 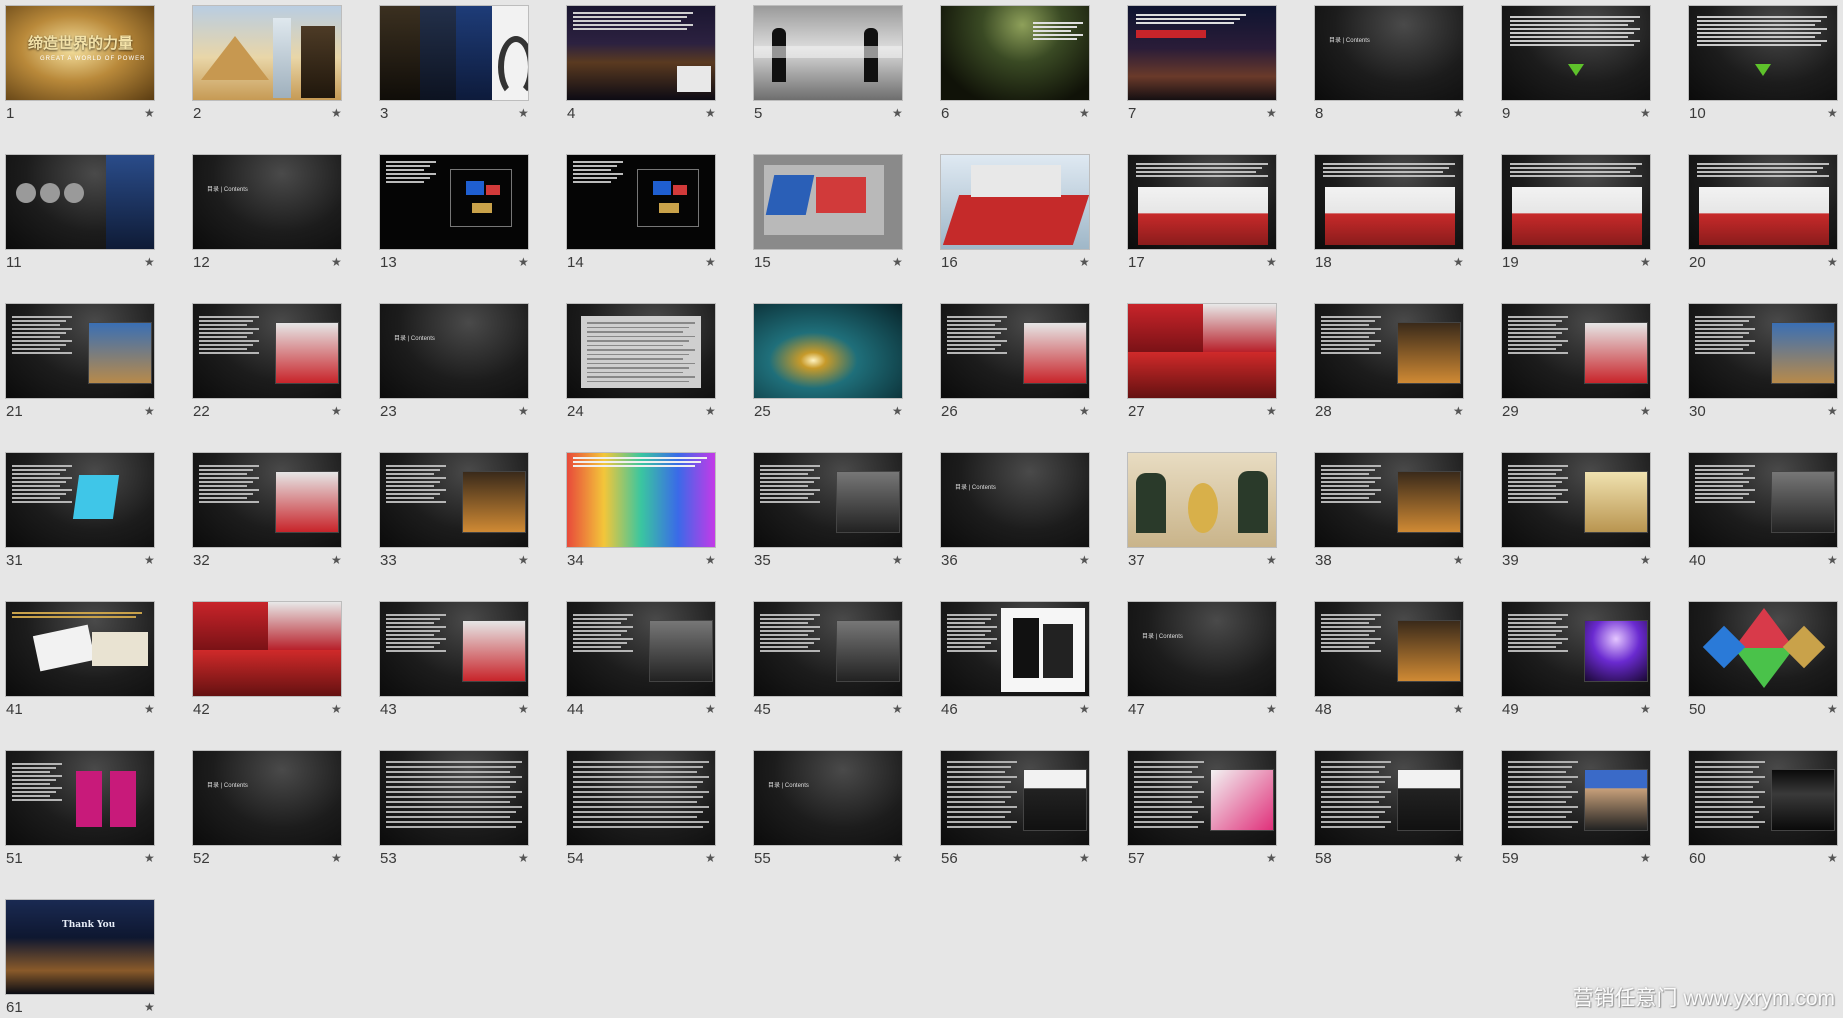 I want to click on slide-thumbnail-23: 目录 | Contents 23 ★, so click(x=467, y=372).